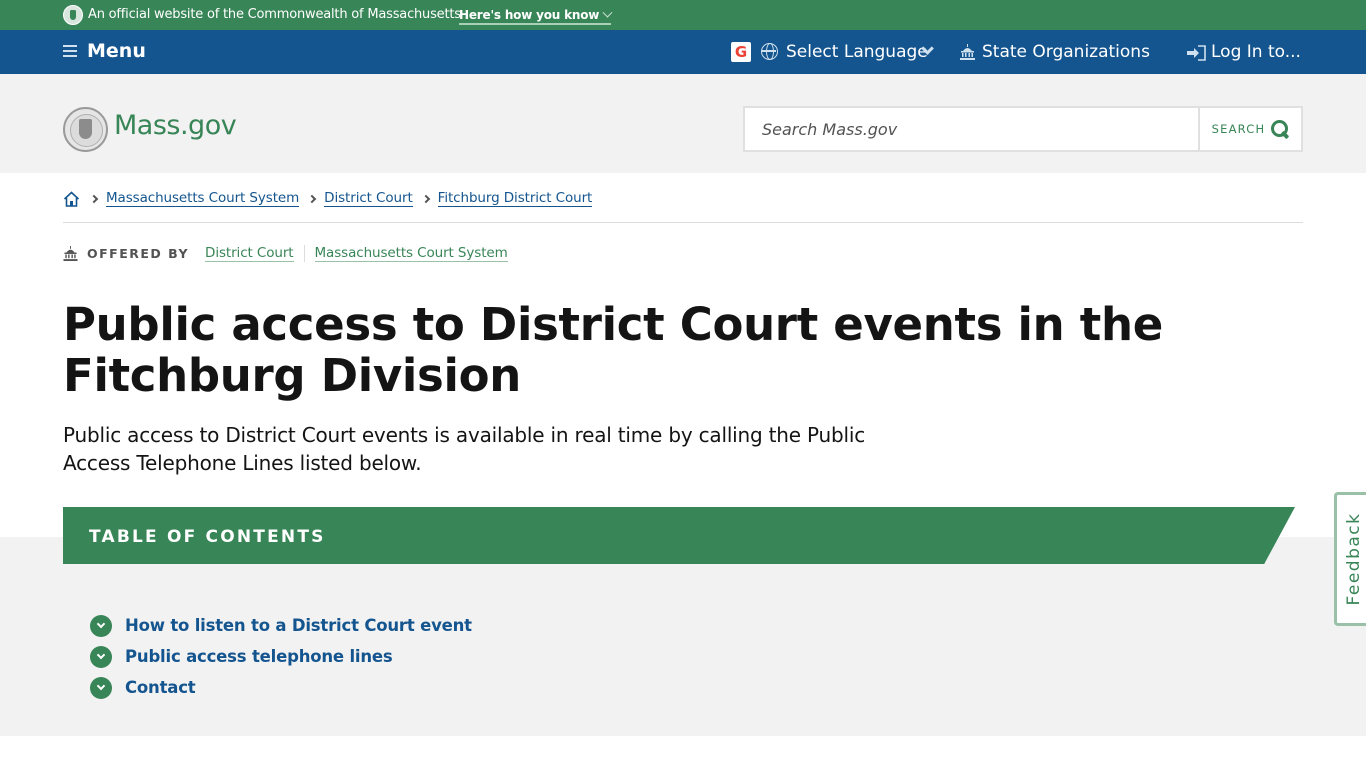 This screenshot has height=768, width=1366. I want to click on toc-item-contact: Contact, so click(281, 687).